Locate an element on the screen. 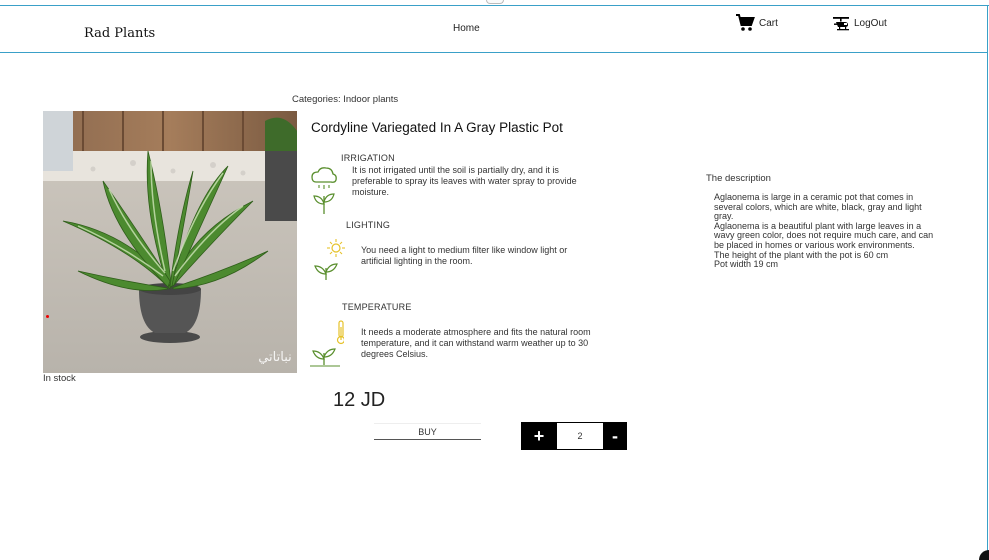 The image size is (989, 560). nav-logout-link: LogOut is located at coordinates (859, 23).